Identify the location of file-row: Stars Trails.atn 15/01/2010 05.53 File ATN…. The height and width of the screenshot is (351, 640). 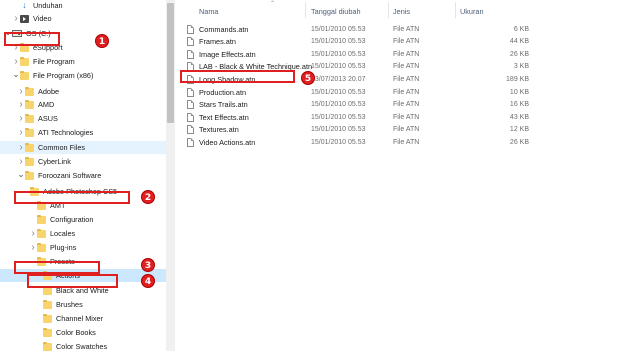
(360, 105).